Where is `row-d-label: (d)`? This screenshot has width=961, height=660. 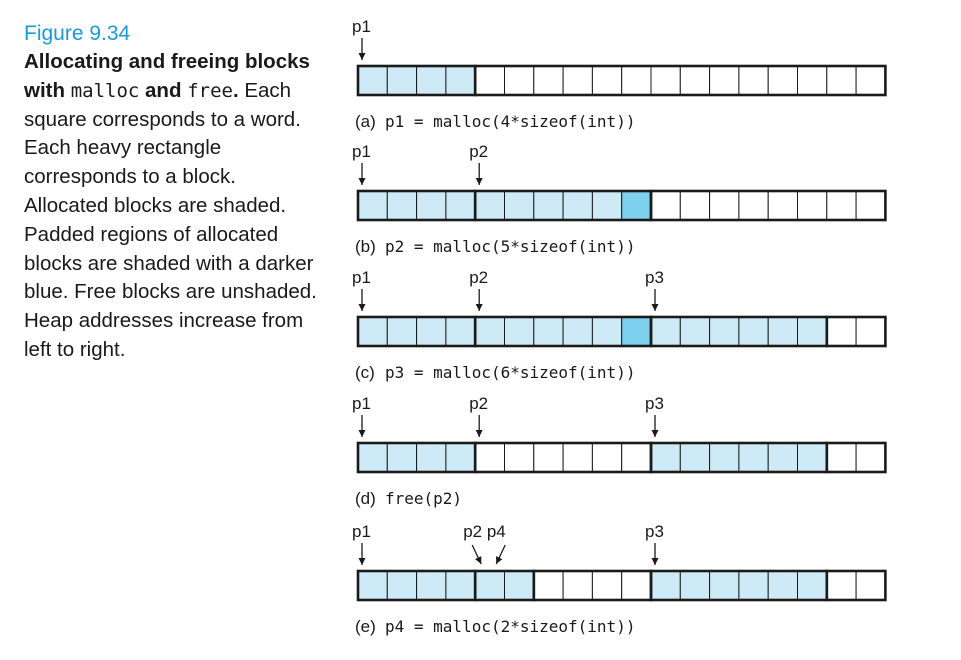 row-d-label: (d) is located at coordinates (365, 498).